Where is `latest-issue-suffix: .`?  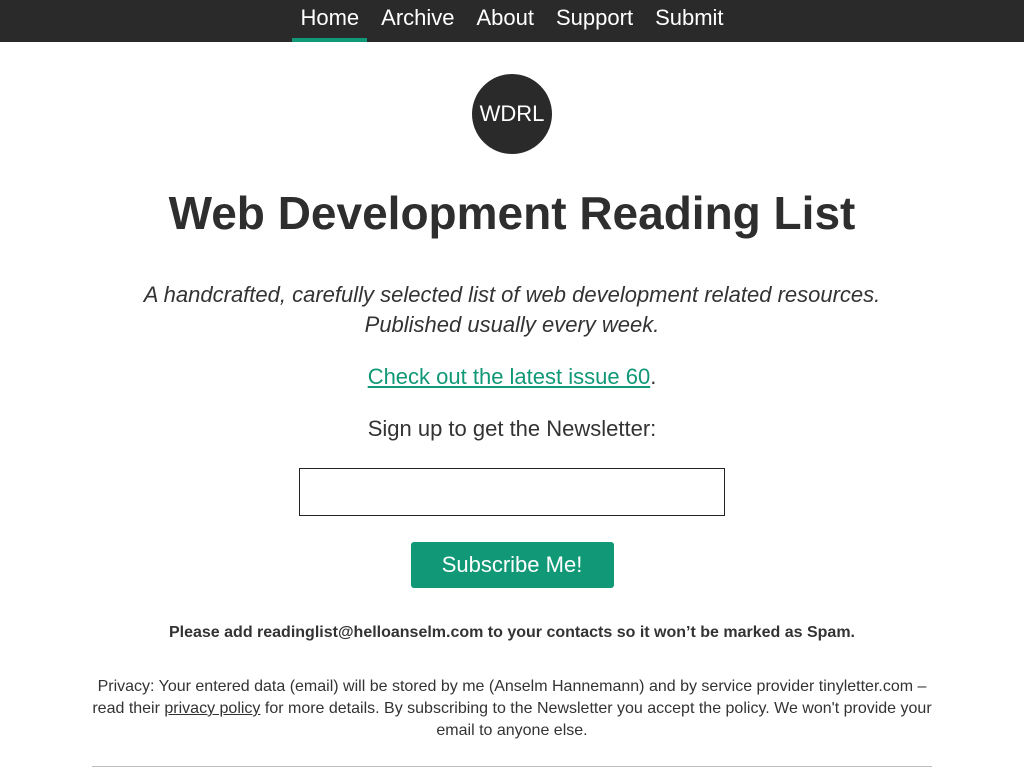 latest-issue-suffix: . is located at coordinates (653, 376).